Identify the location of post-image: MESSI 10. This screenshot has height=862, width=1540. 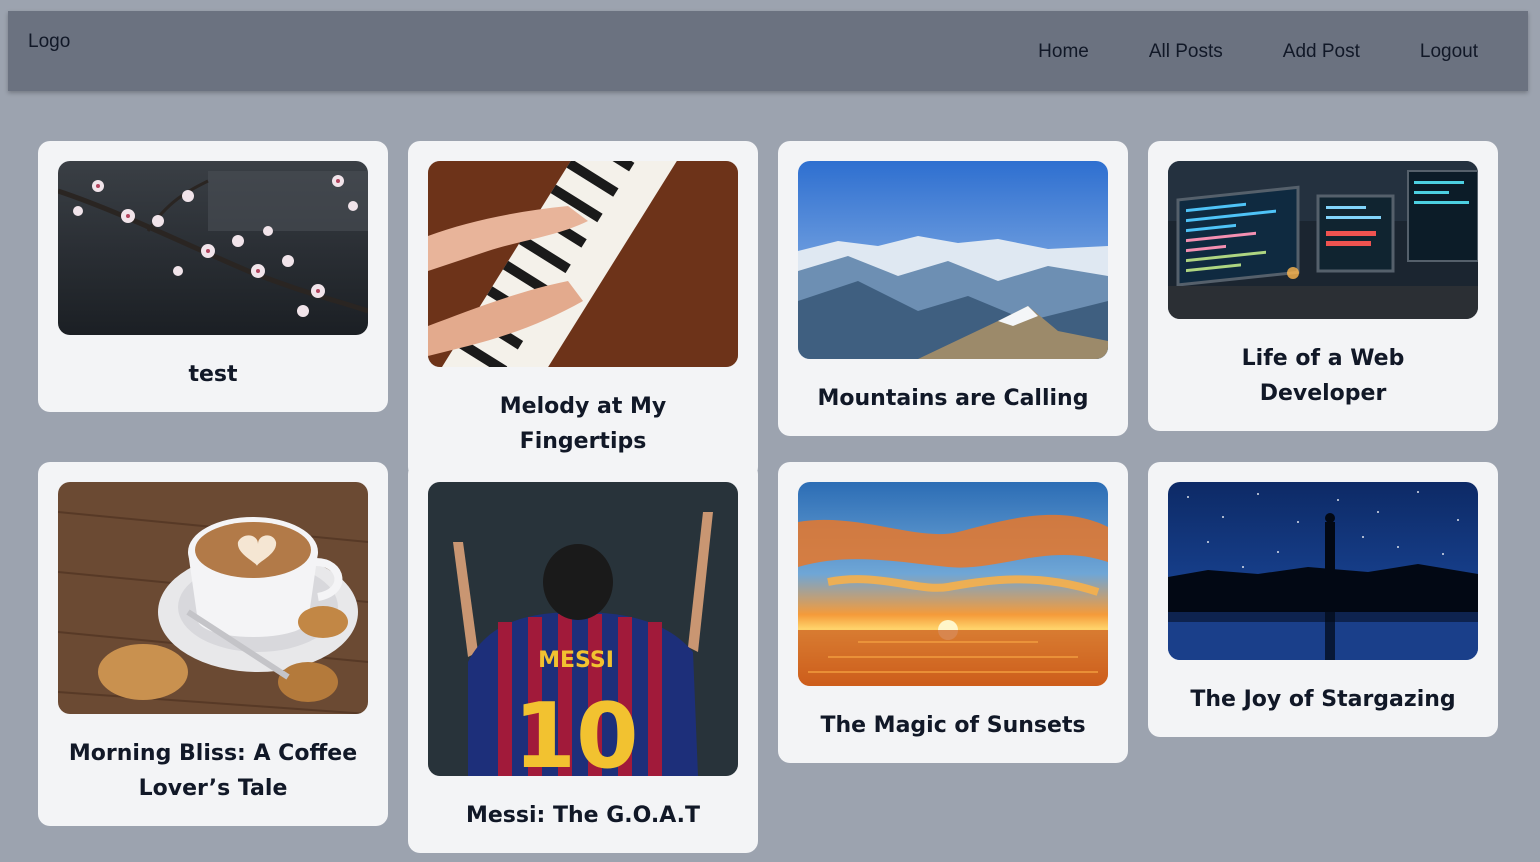
(583, 629).